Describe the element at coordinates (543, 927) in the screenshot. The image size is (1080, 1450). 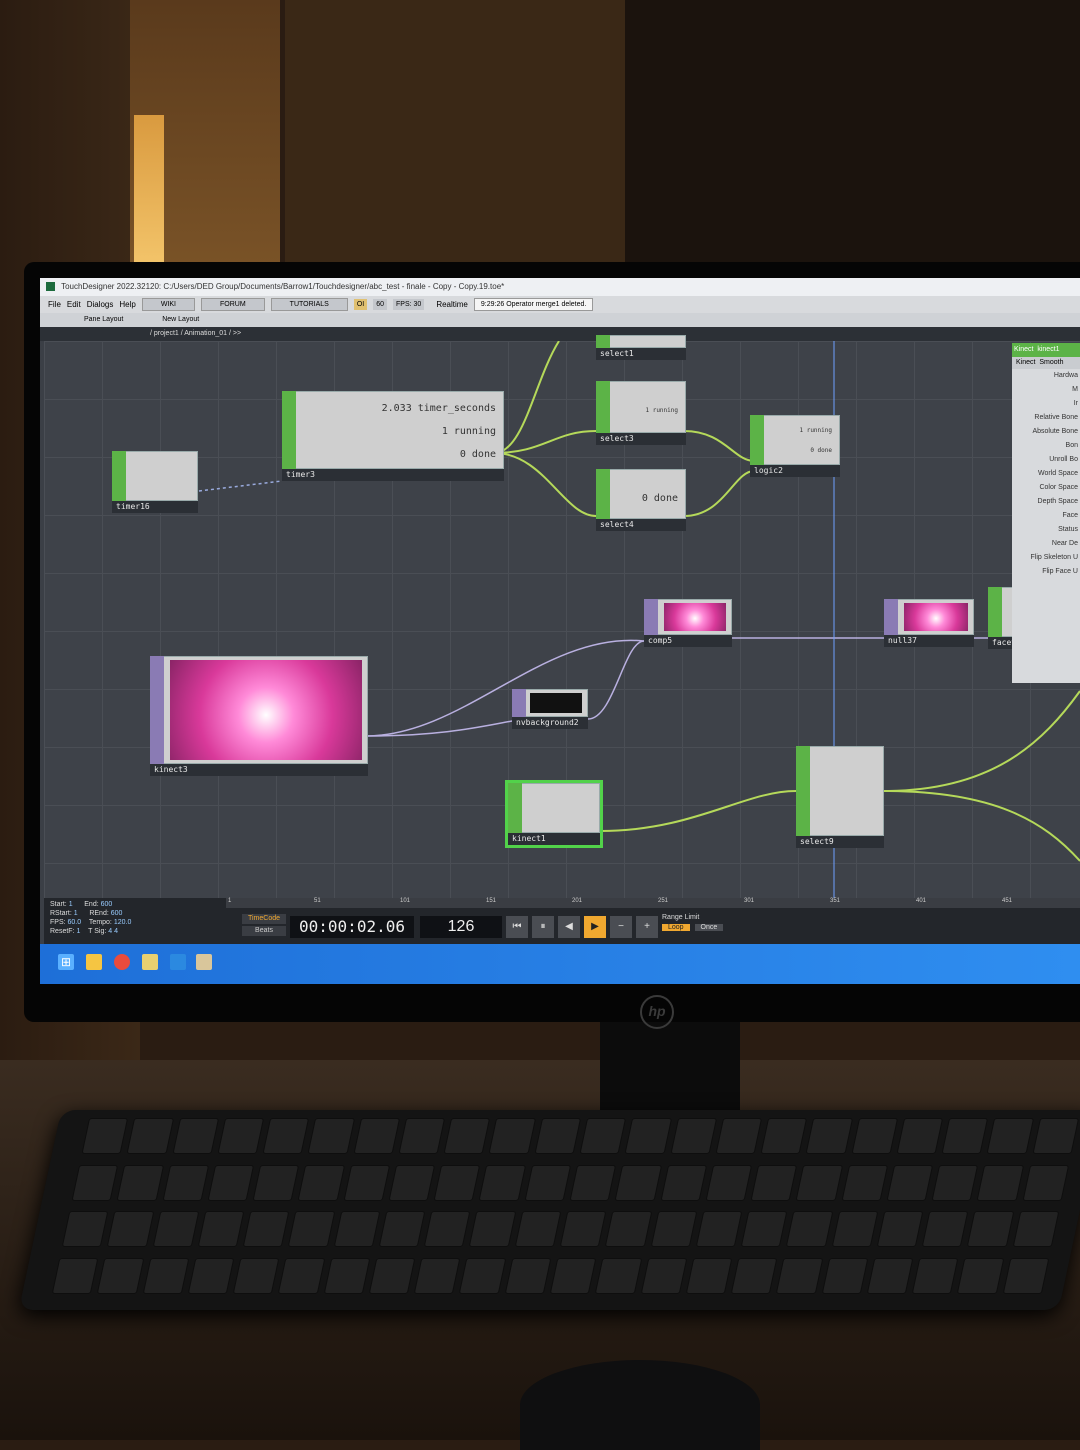
I see `pause-icon: ⏸` at that location.